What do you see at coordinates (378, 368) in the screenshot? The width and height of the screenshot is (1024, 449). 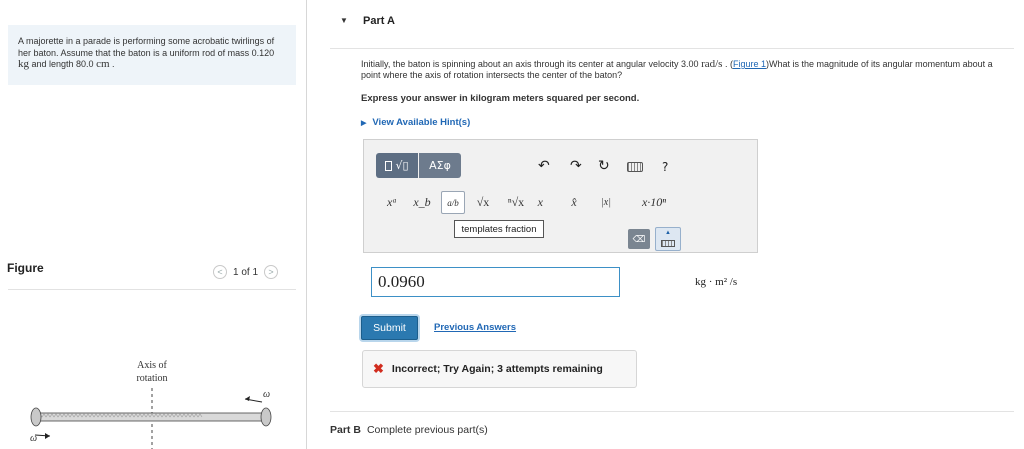 I see `incorrect-x-icon: ✖` at bounding box center [378, 368].